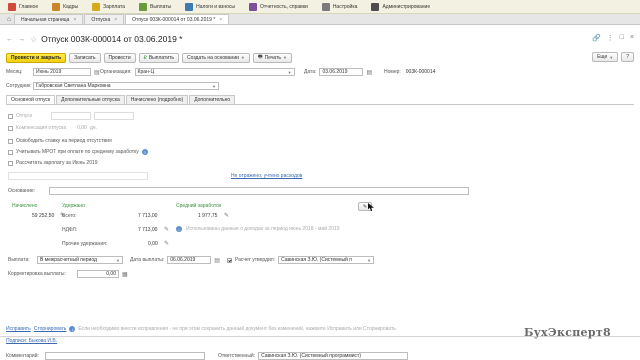 Image resolution: width=640 pixels, height=360 pixels. Describe the element at coordinates (85, 244) in the screenshot. I see `other-withholdings-label: Прочие удержания:` at that location.